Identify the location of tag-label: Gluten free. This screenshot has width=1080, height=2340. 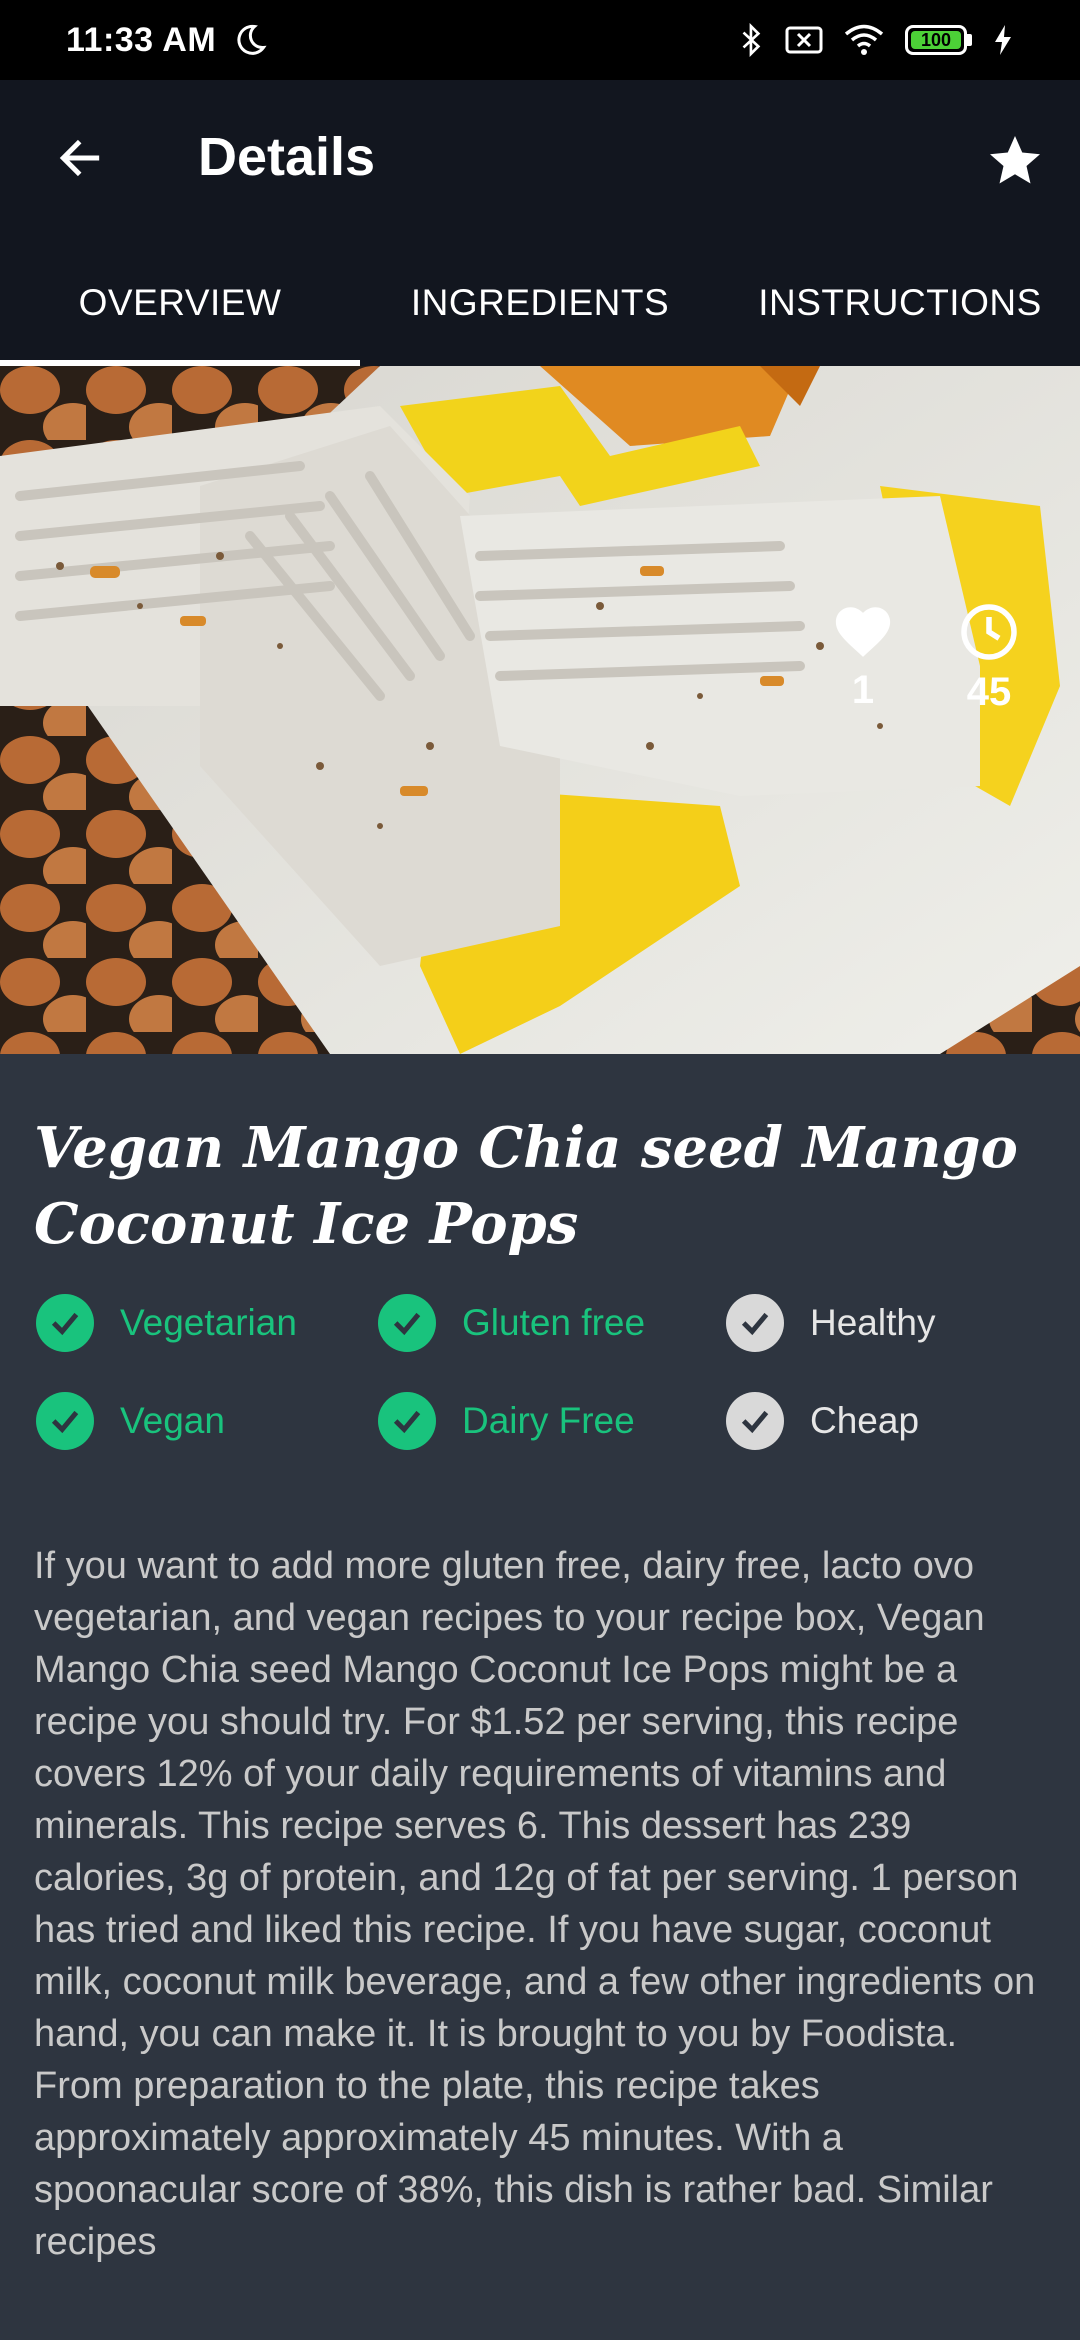
(554, 1322).